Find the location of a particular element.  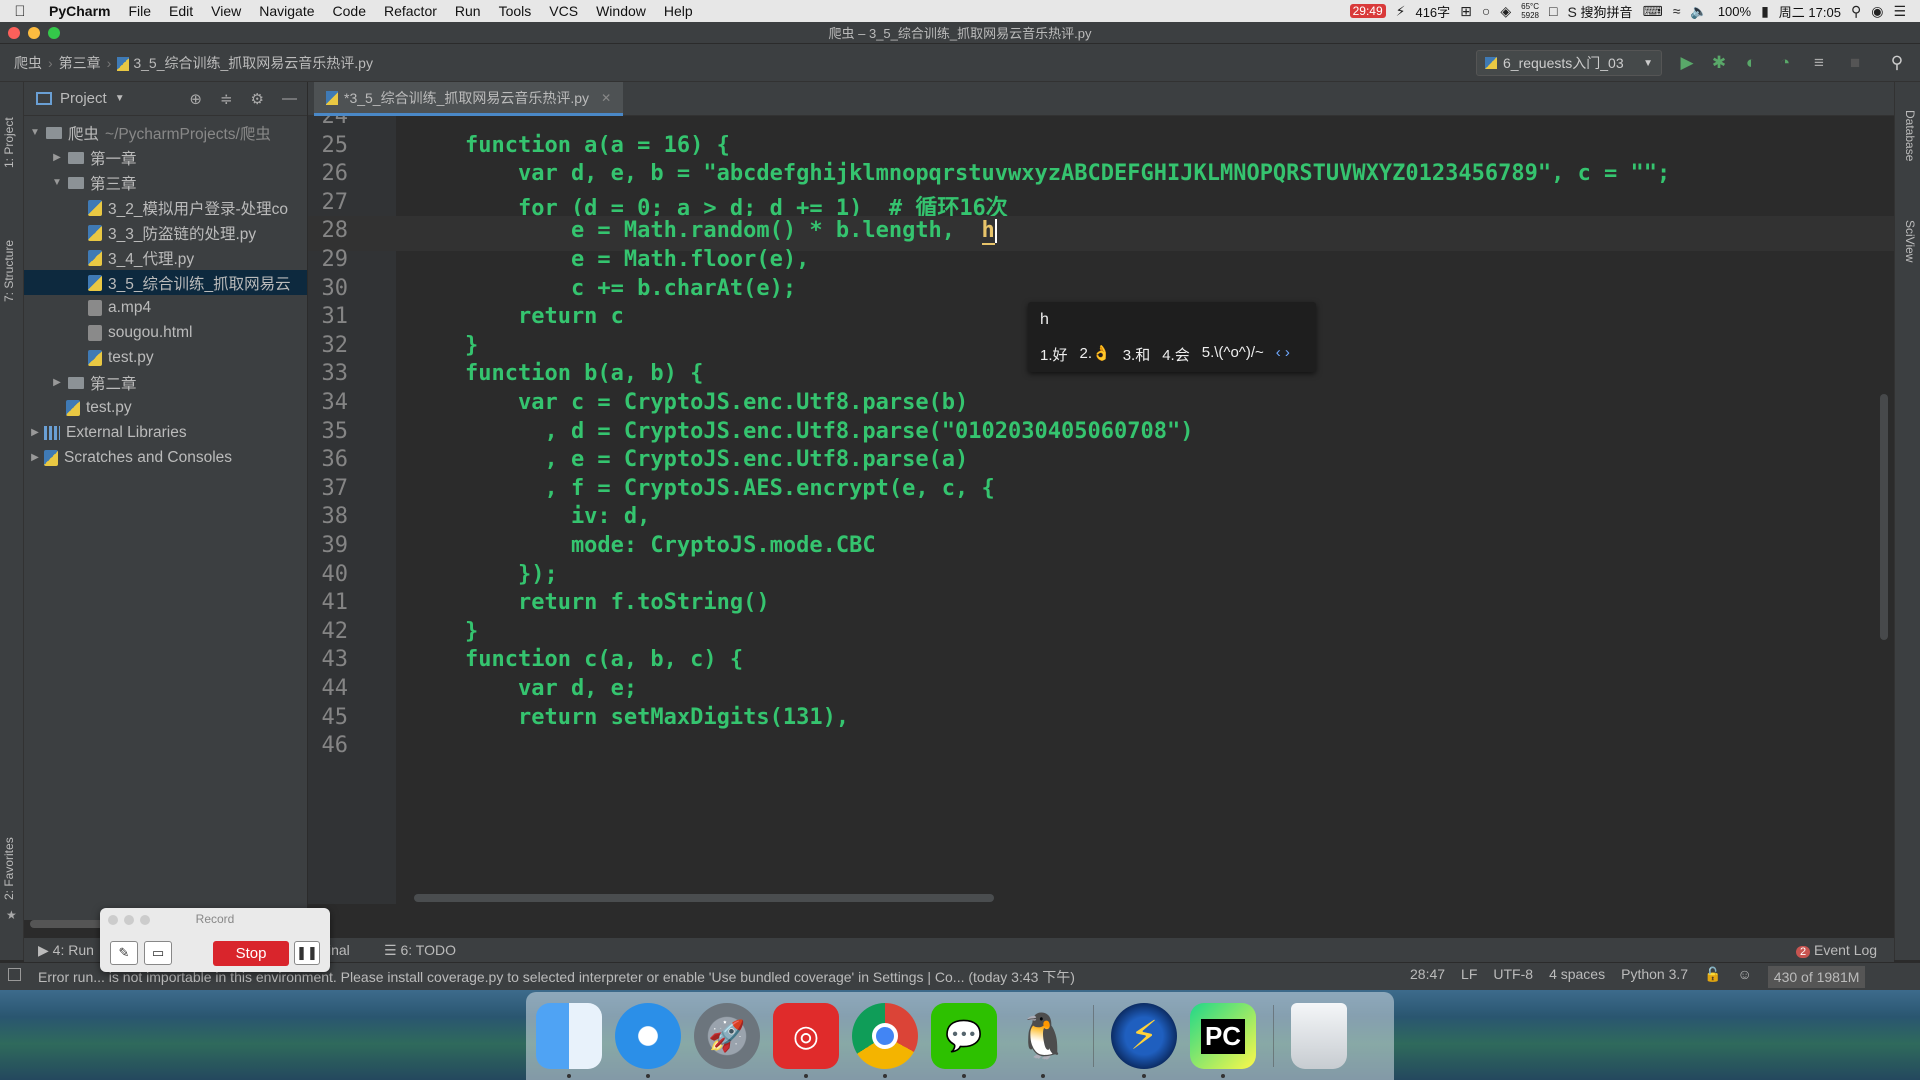

menu-navigate: Navigate is located at coordinates (286, 11).